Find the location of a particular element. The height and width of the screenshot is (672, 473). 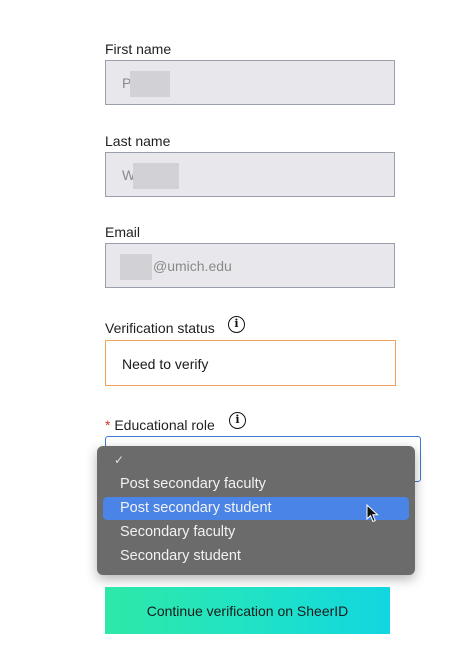

verification-status-value: Need to verify is located at coordinates (165, 364).